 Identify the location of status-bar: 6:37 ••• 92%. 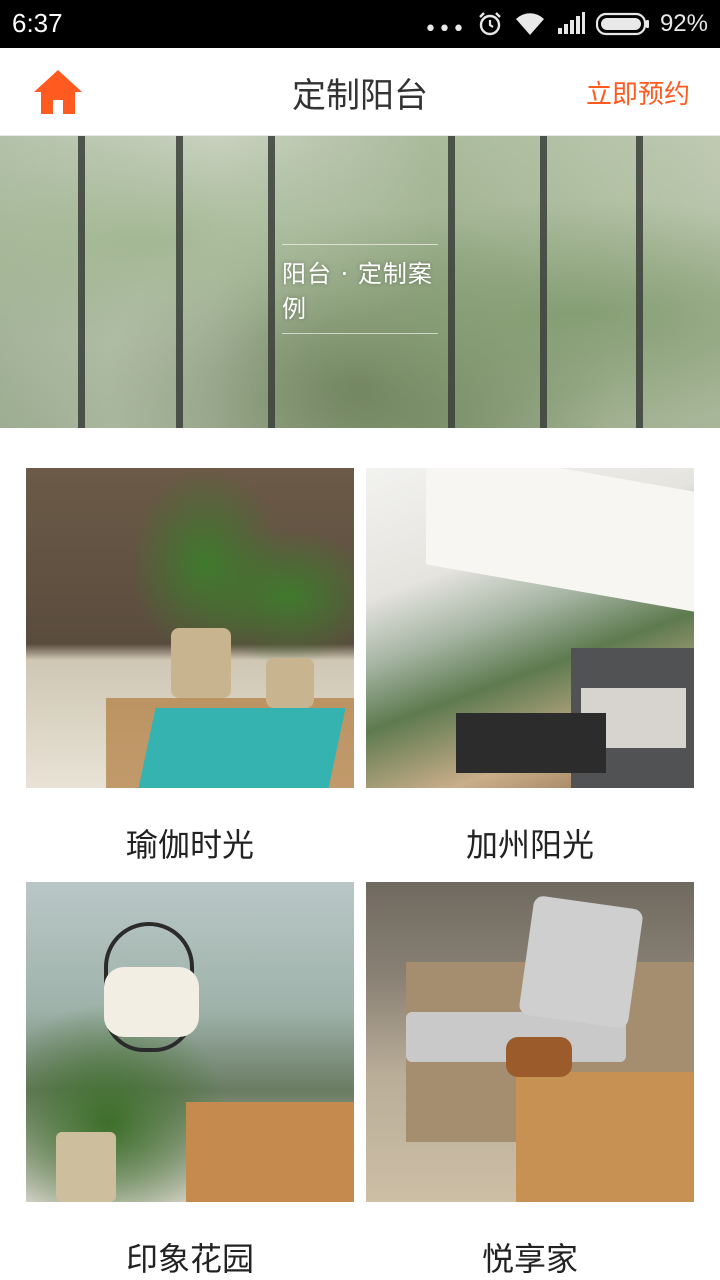
(360, 24).